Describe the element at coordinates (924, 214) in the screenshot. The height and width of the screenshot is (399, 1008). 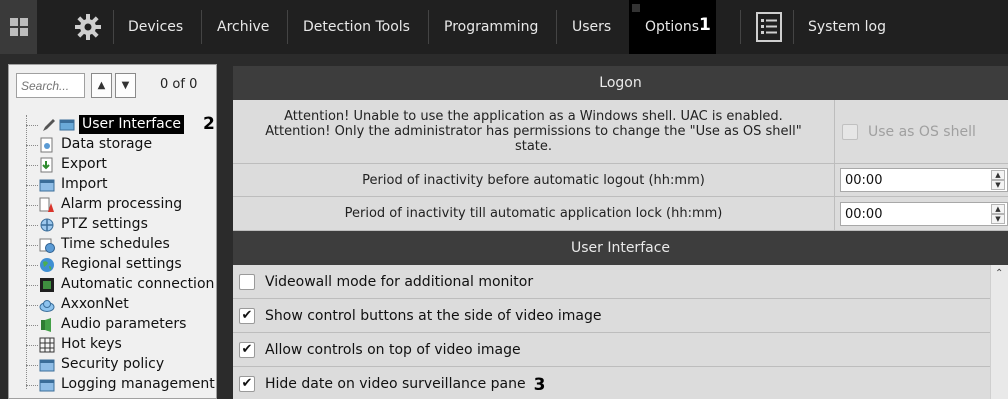
I see `lock-period-spinbox: 00:00 ▲ ▼` at that location.